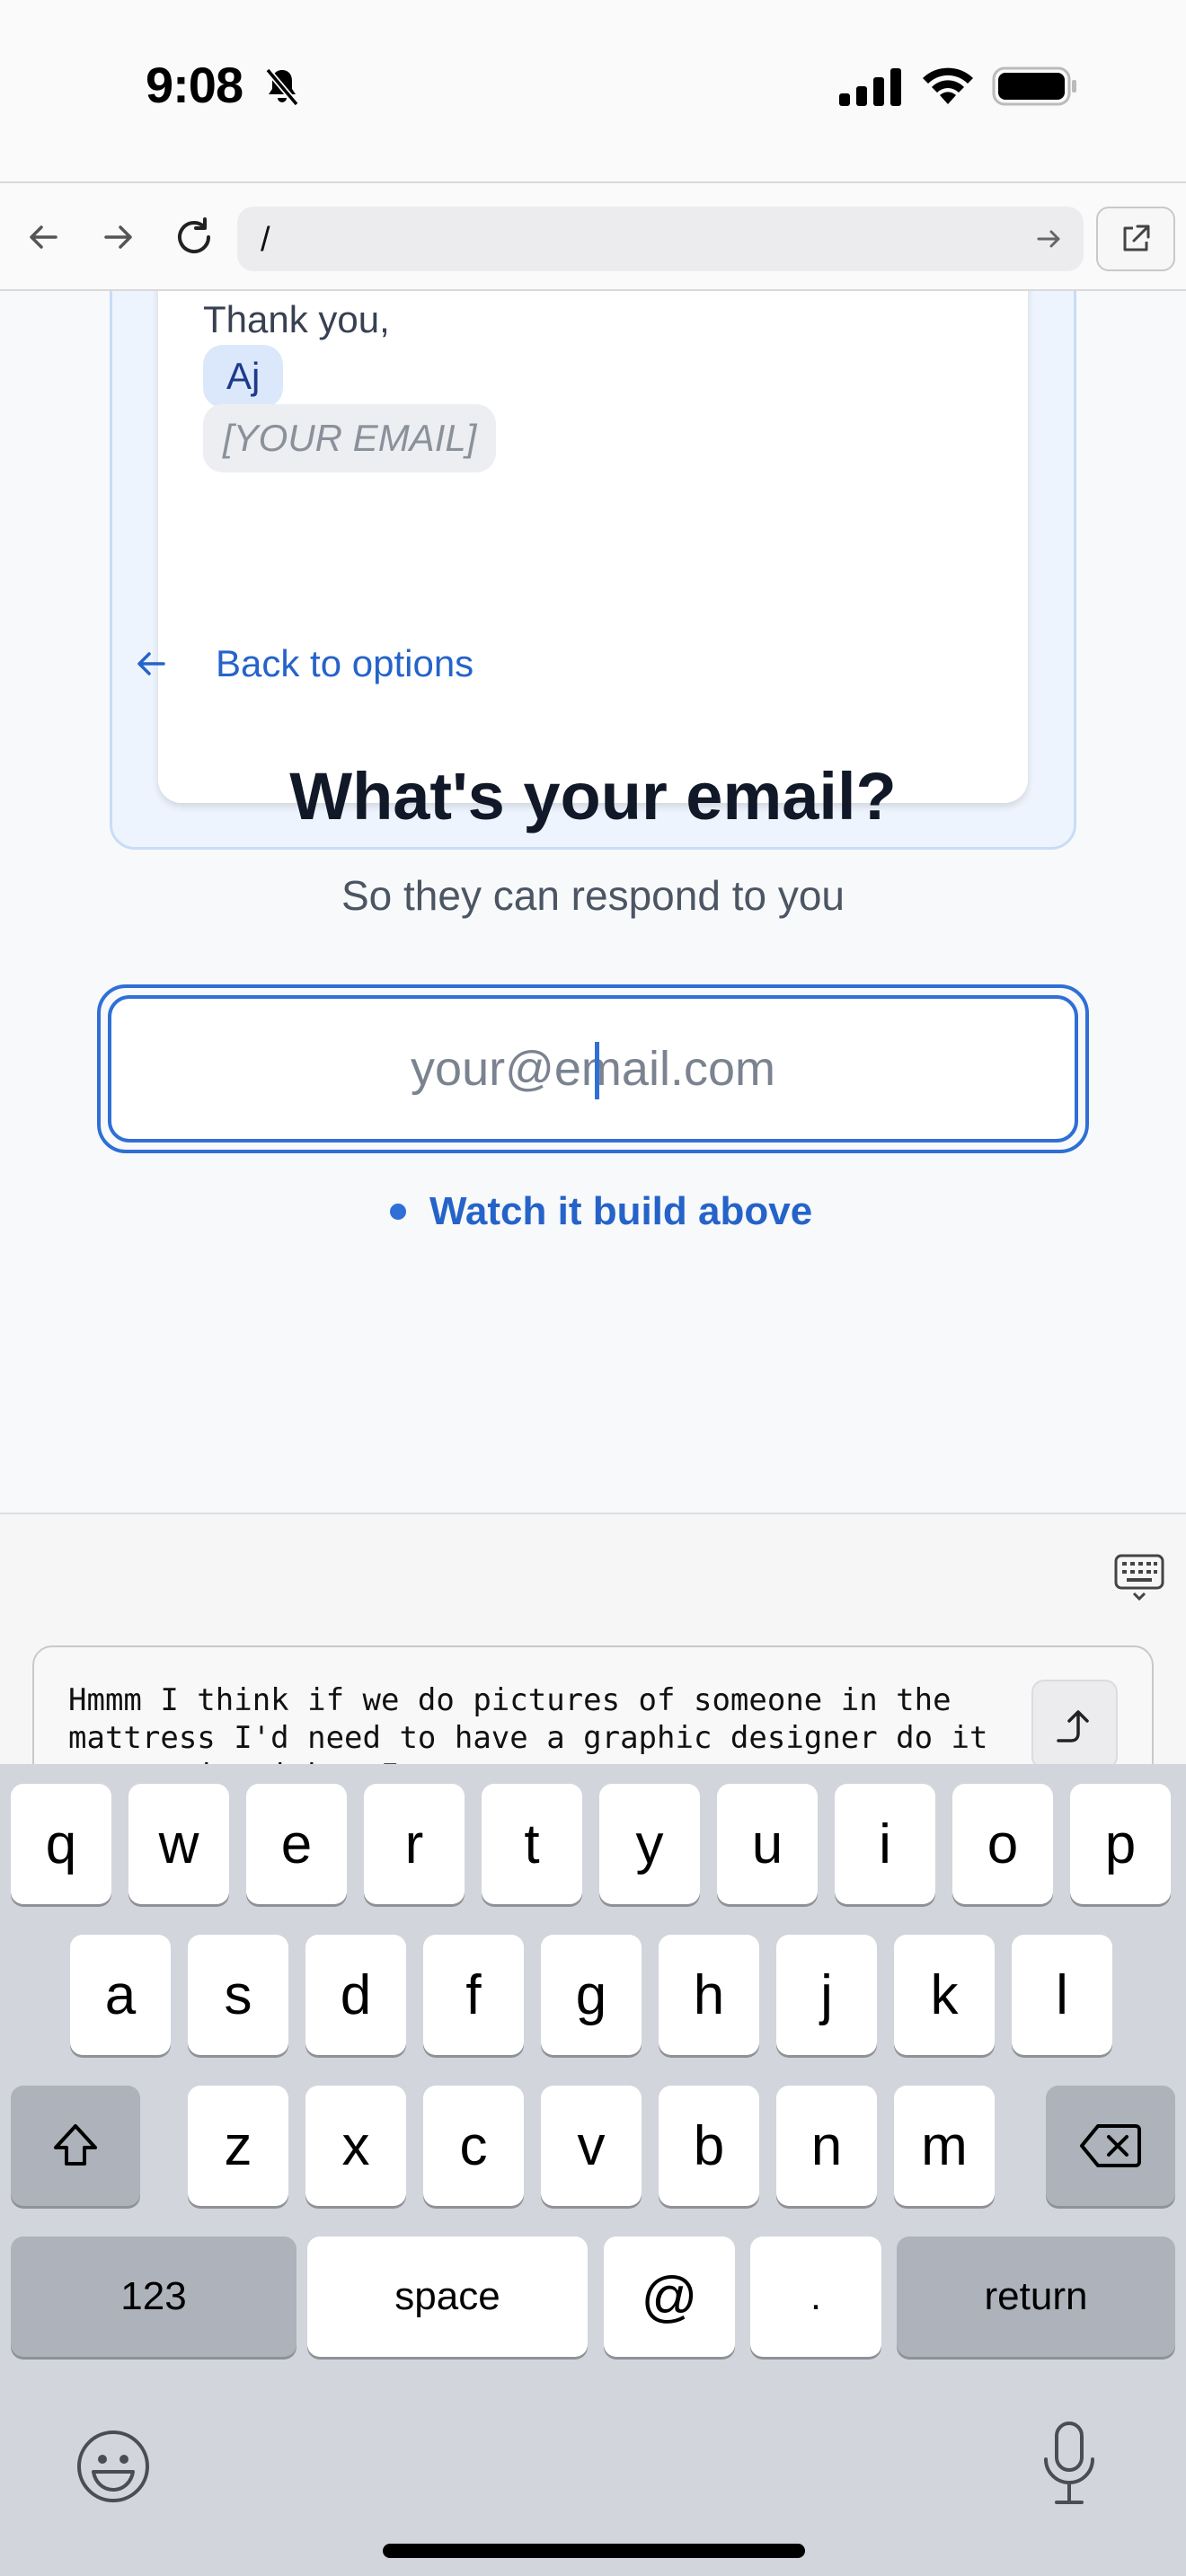 The width and height of the screenshot is (1186, 2576). What do you see at coordinates (621, 1211) in the screenshot?
I see `hint-label: Watch it build above` at bounding box center [621, 1211].